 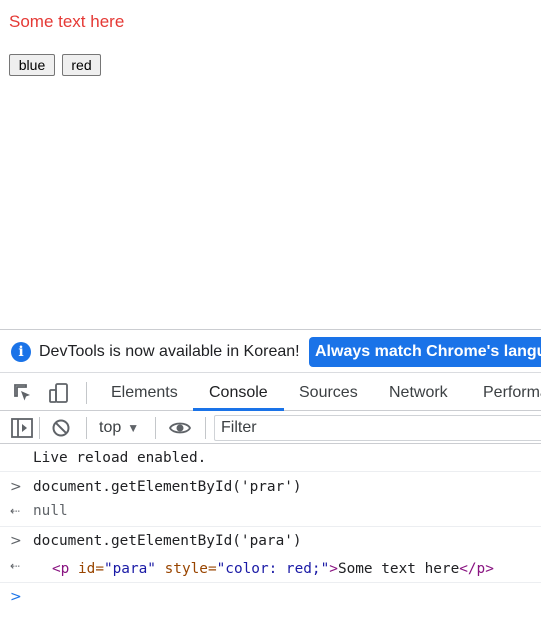 I want to click on javascript-context-select: top ▼, so click(x=119, y=428).